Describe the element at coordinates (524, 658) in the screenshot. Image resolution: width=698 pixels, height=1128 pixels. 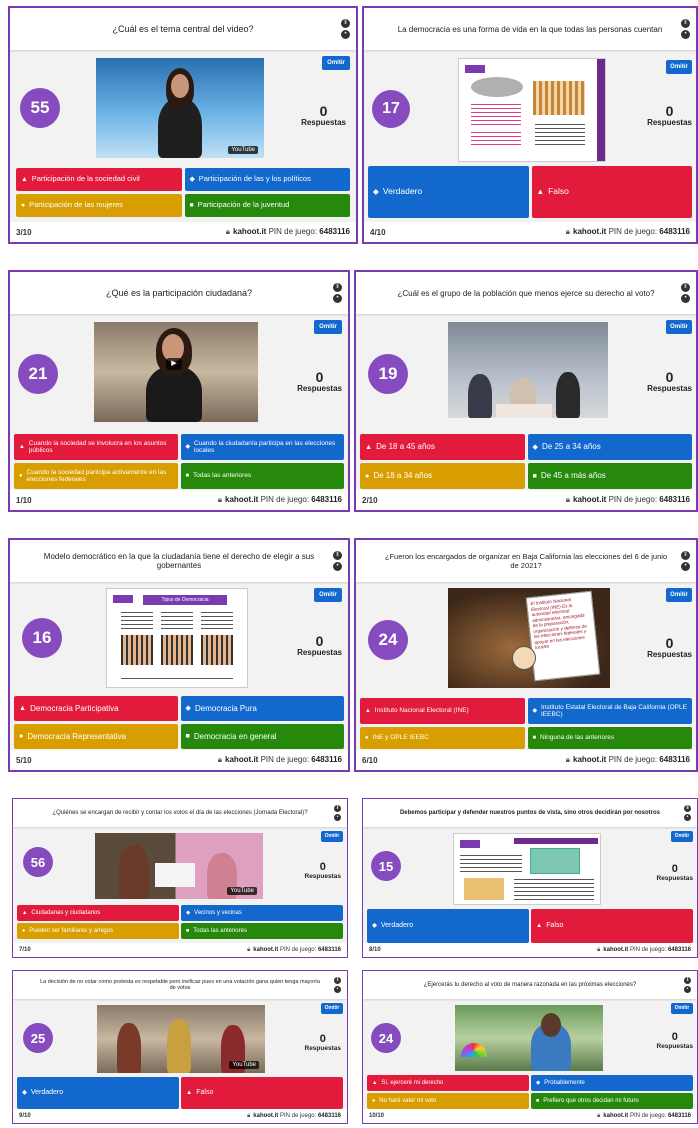
I see `cartoon-character` at that location.